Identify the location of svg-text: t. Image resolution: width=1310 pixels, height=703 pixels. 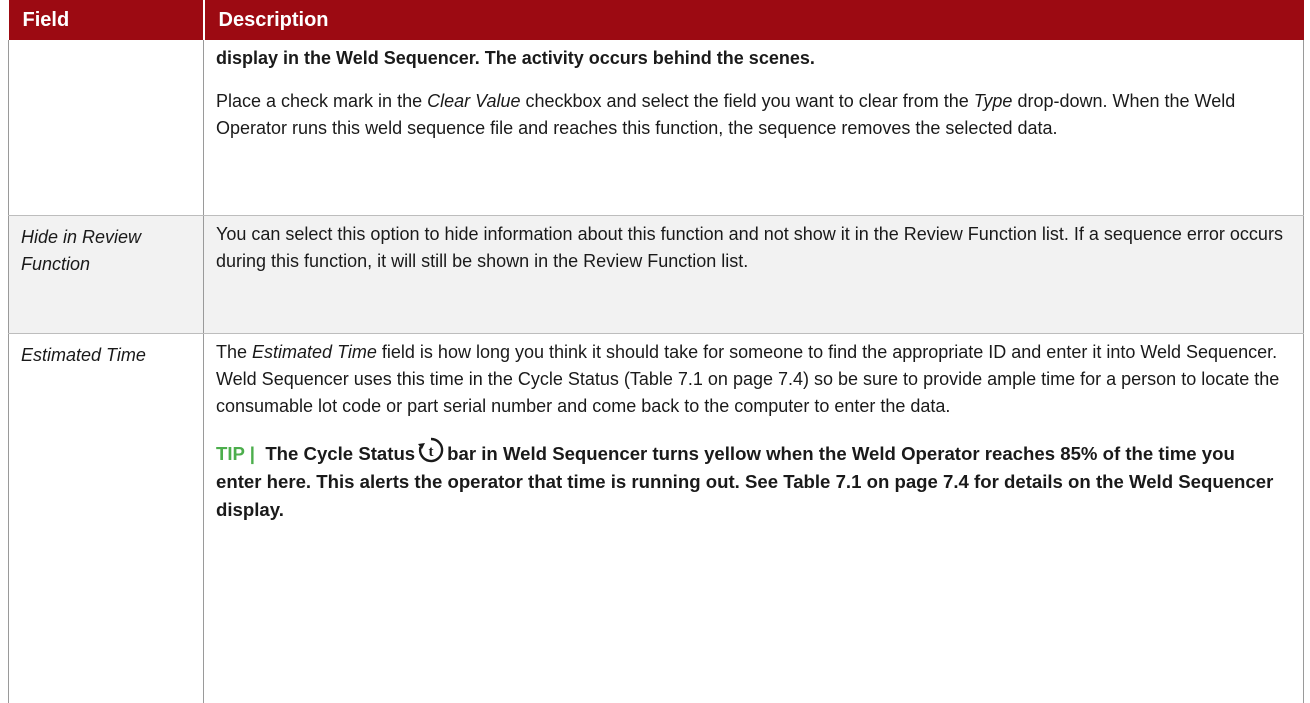
(431, 452).